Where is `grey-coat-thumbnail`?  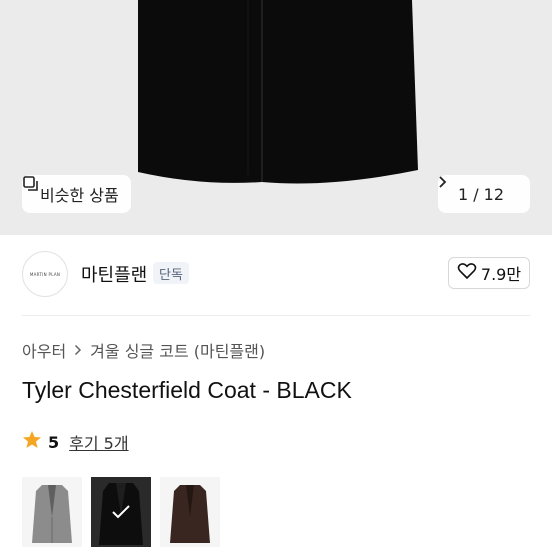
grey-coat-thumbnail is located at coordinates (52, 514).